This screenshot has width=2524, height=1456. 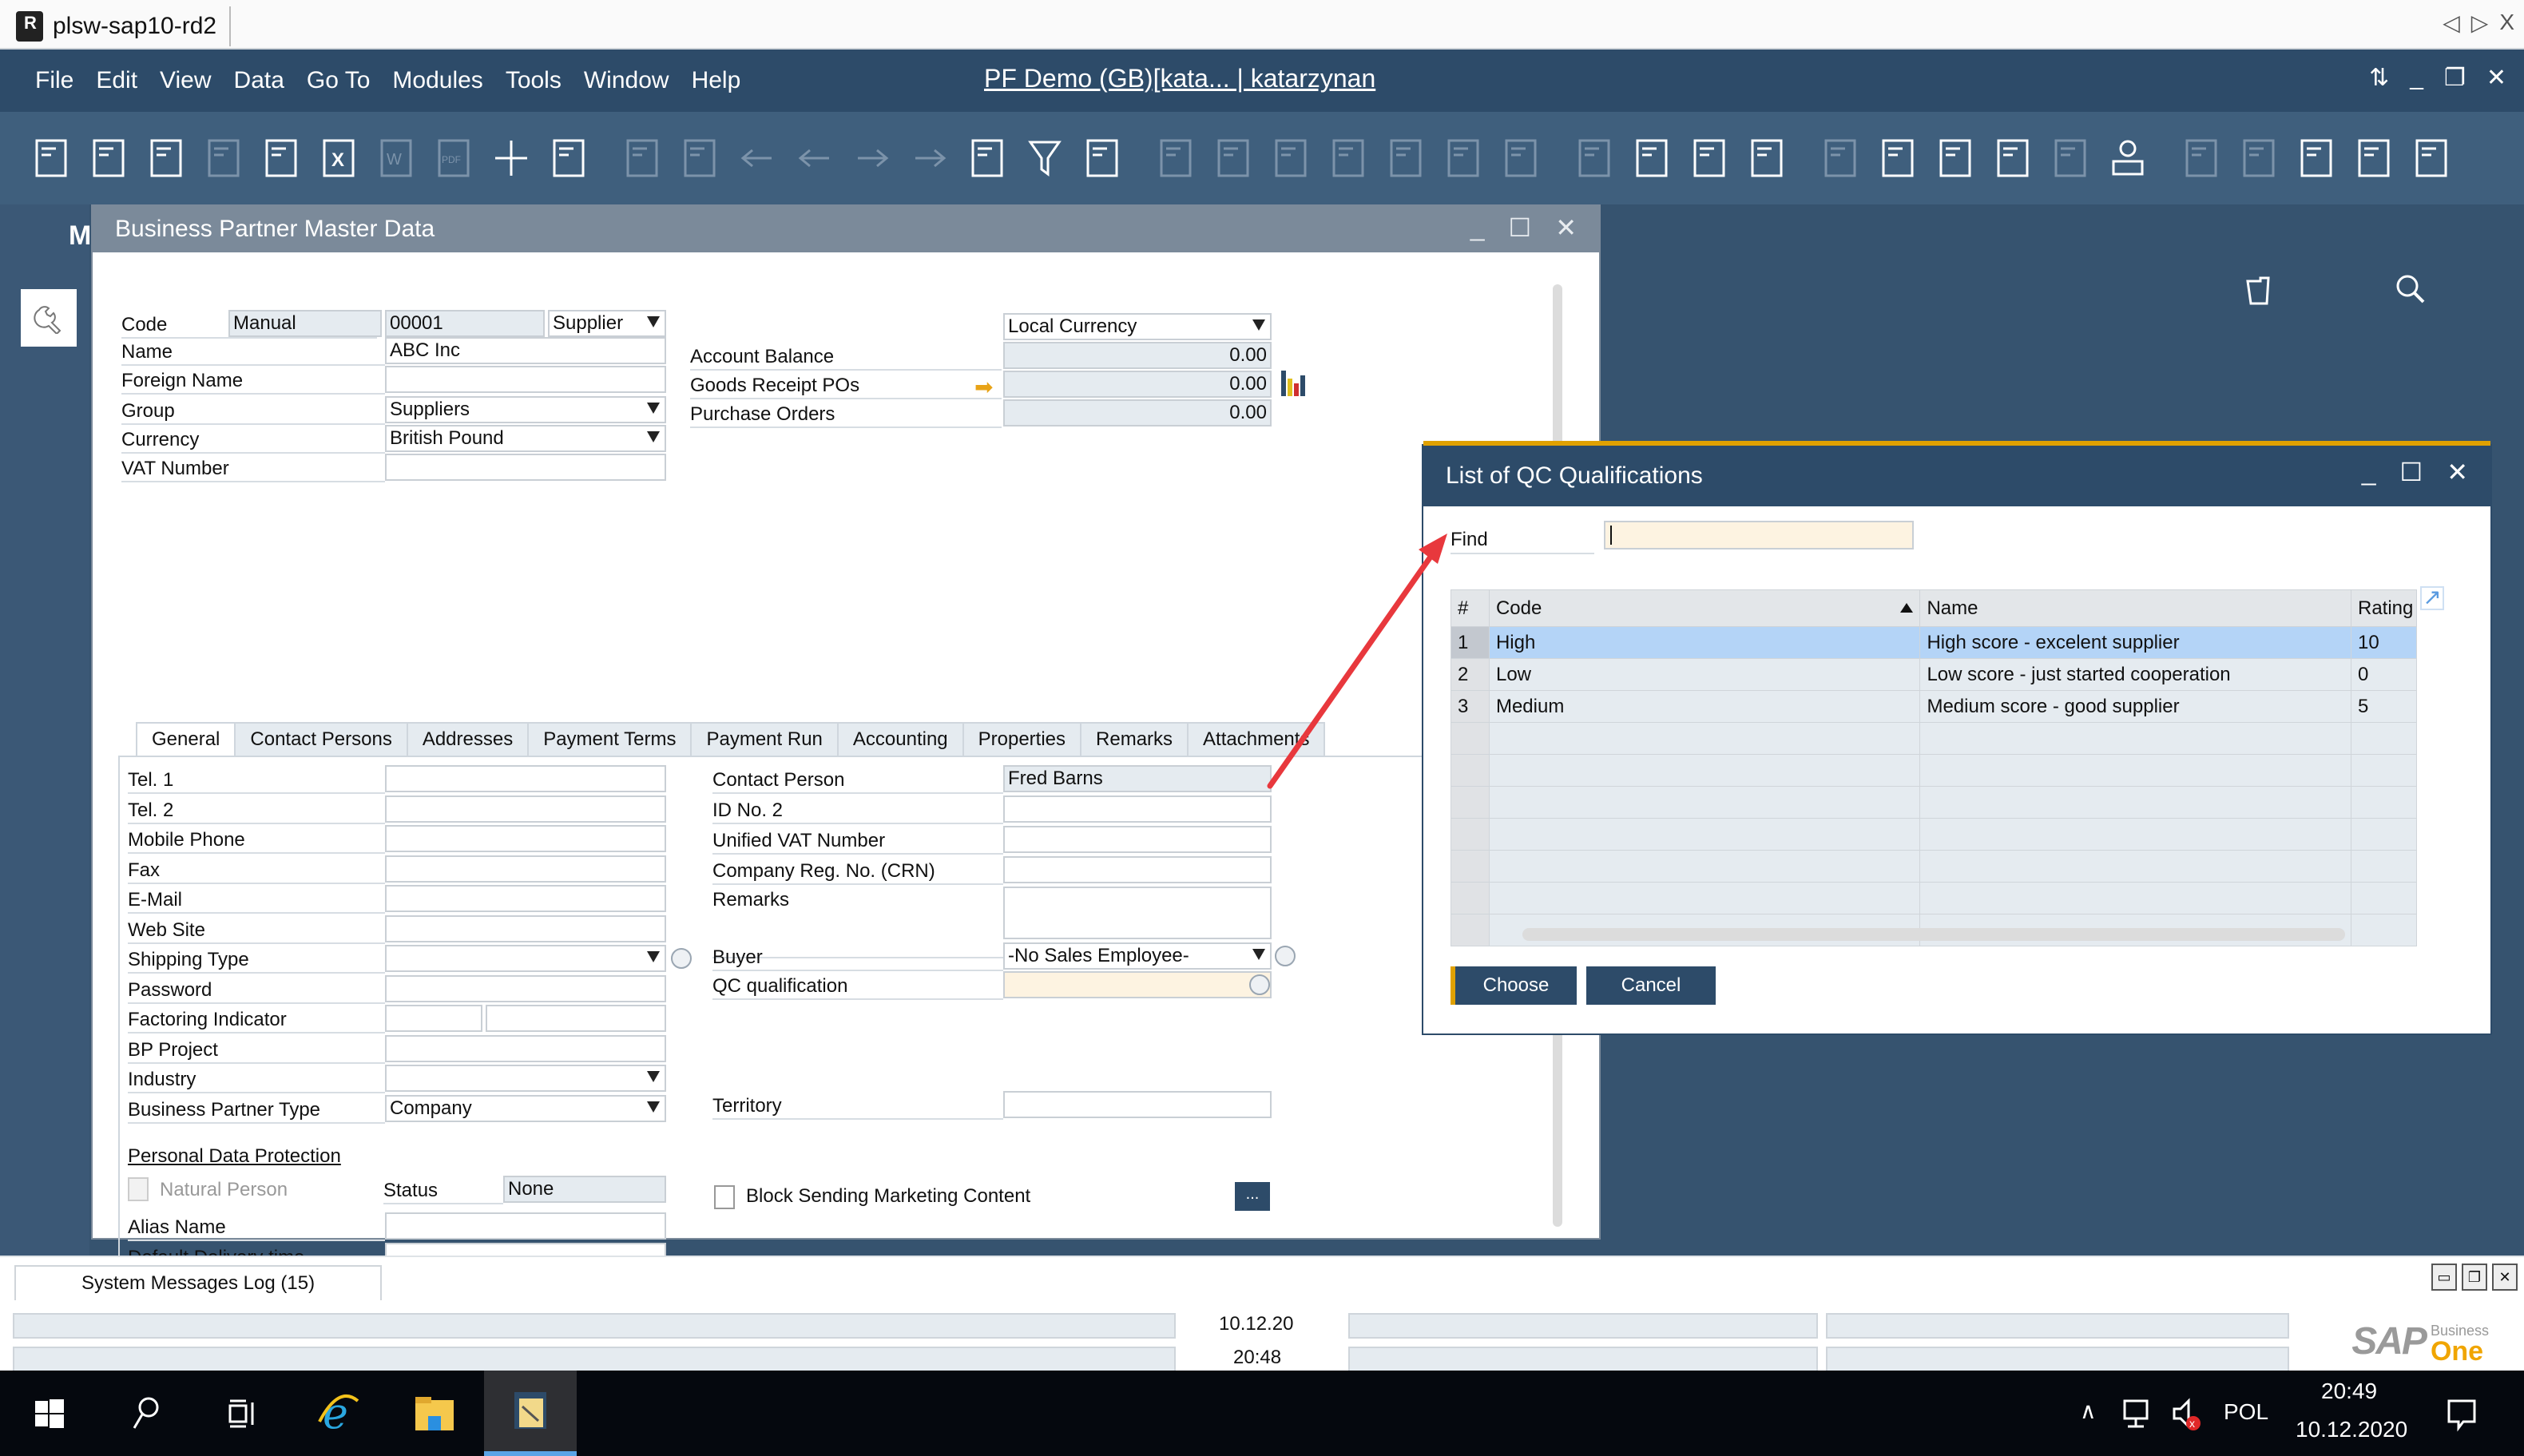 What do you see at coordinates (525, 409) in the screenshot?
I see `group-select: Suppliers` at bounding box center [525, 409].